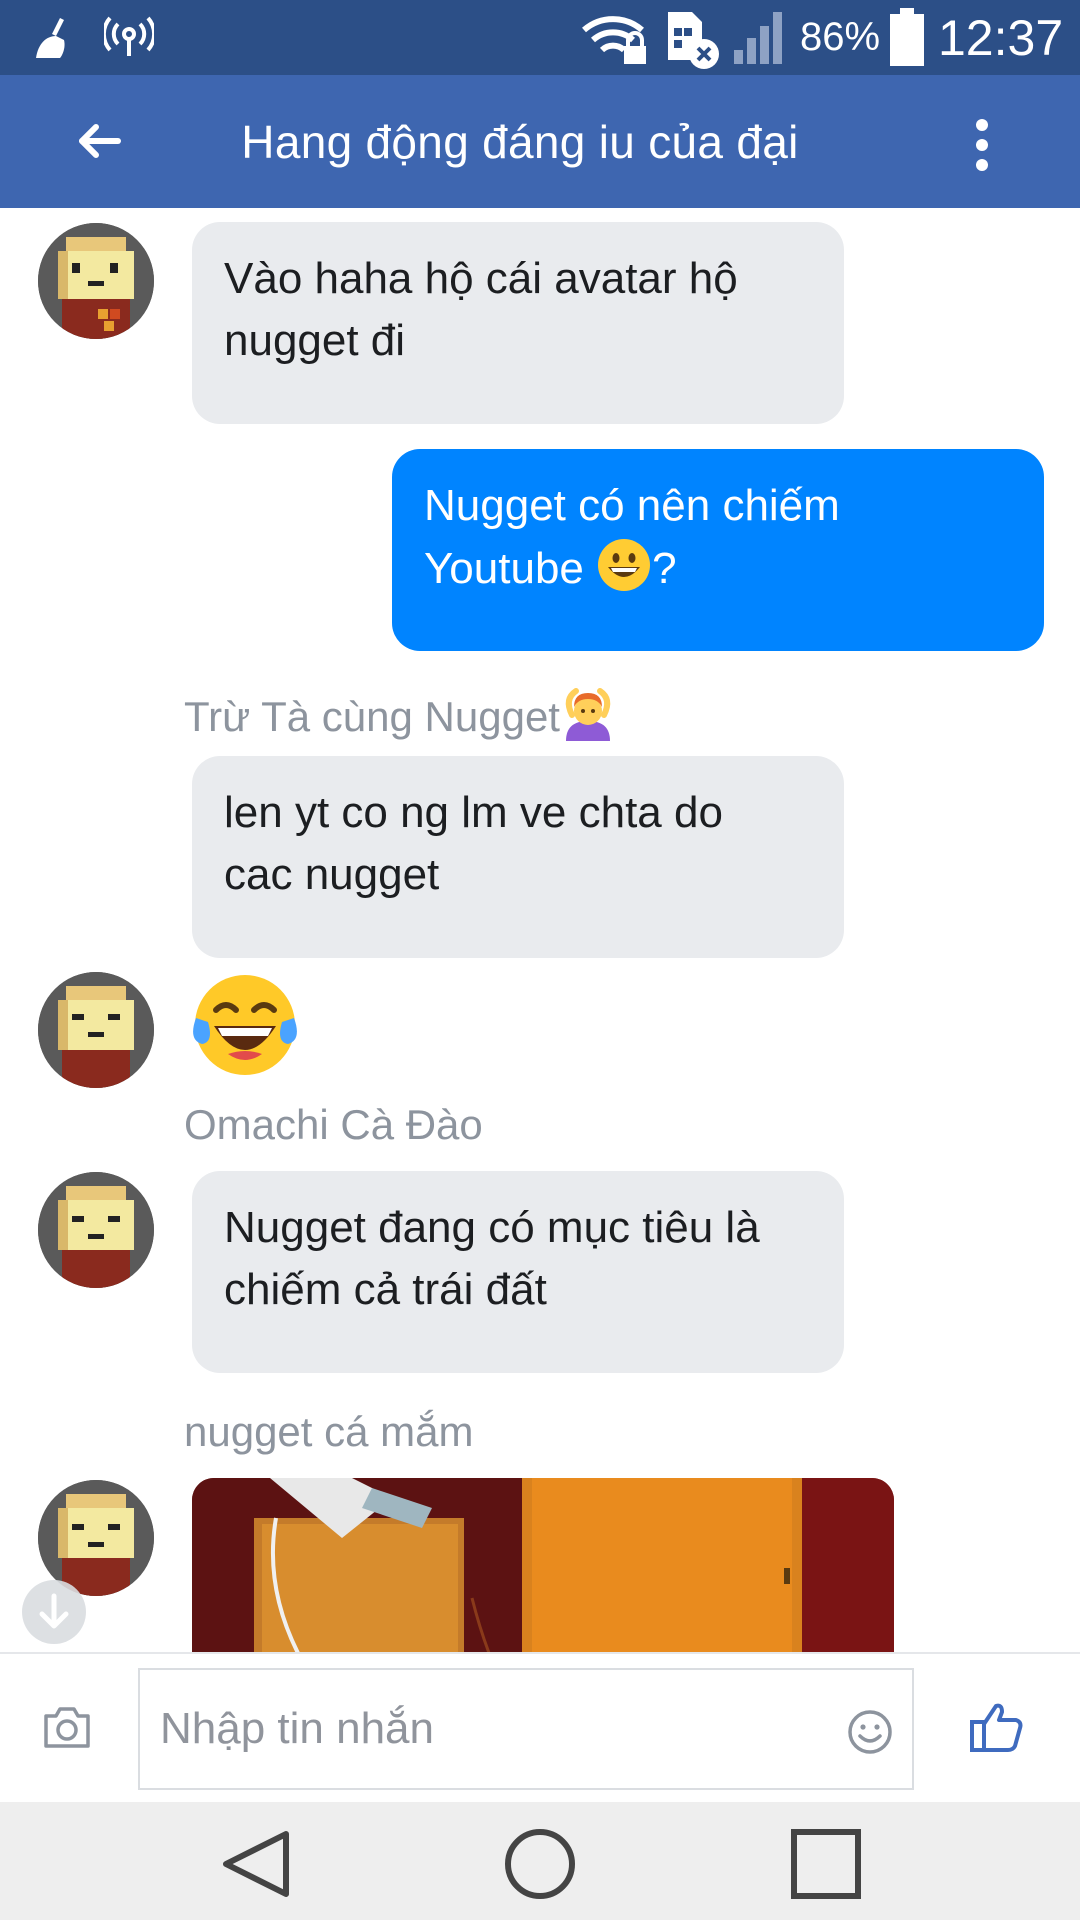 Image resolution: width=1080 pixels, height=1920 pixels. I want to click on nav-home-icon, so click(540, 1864).